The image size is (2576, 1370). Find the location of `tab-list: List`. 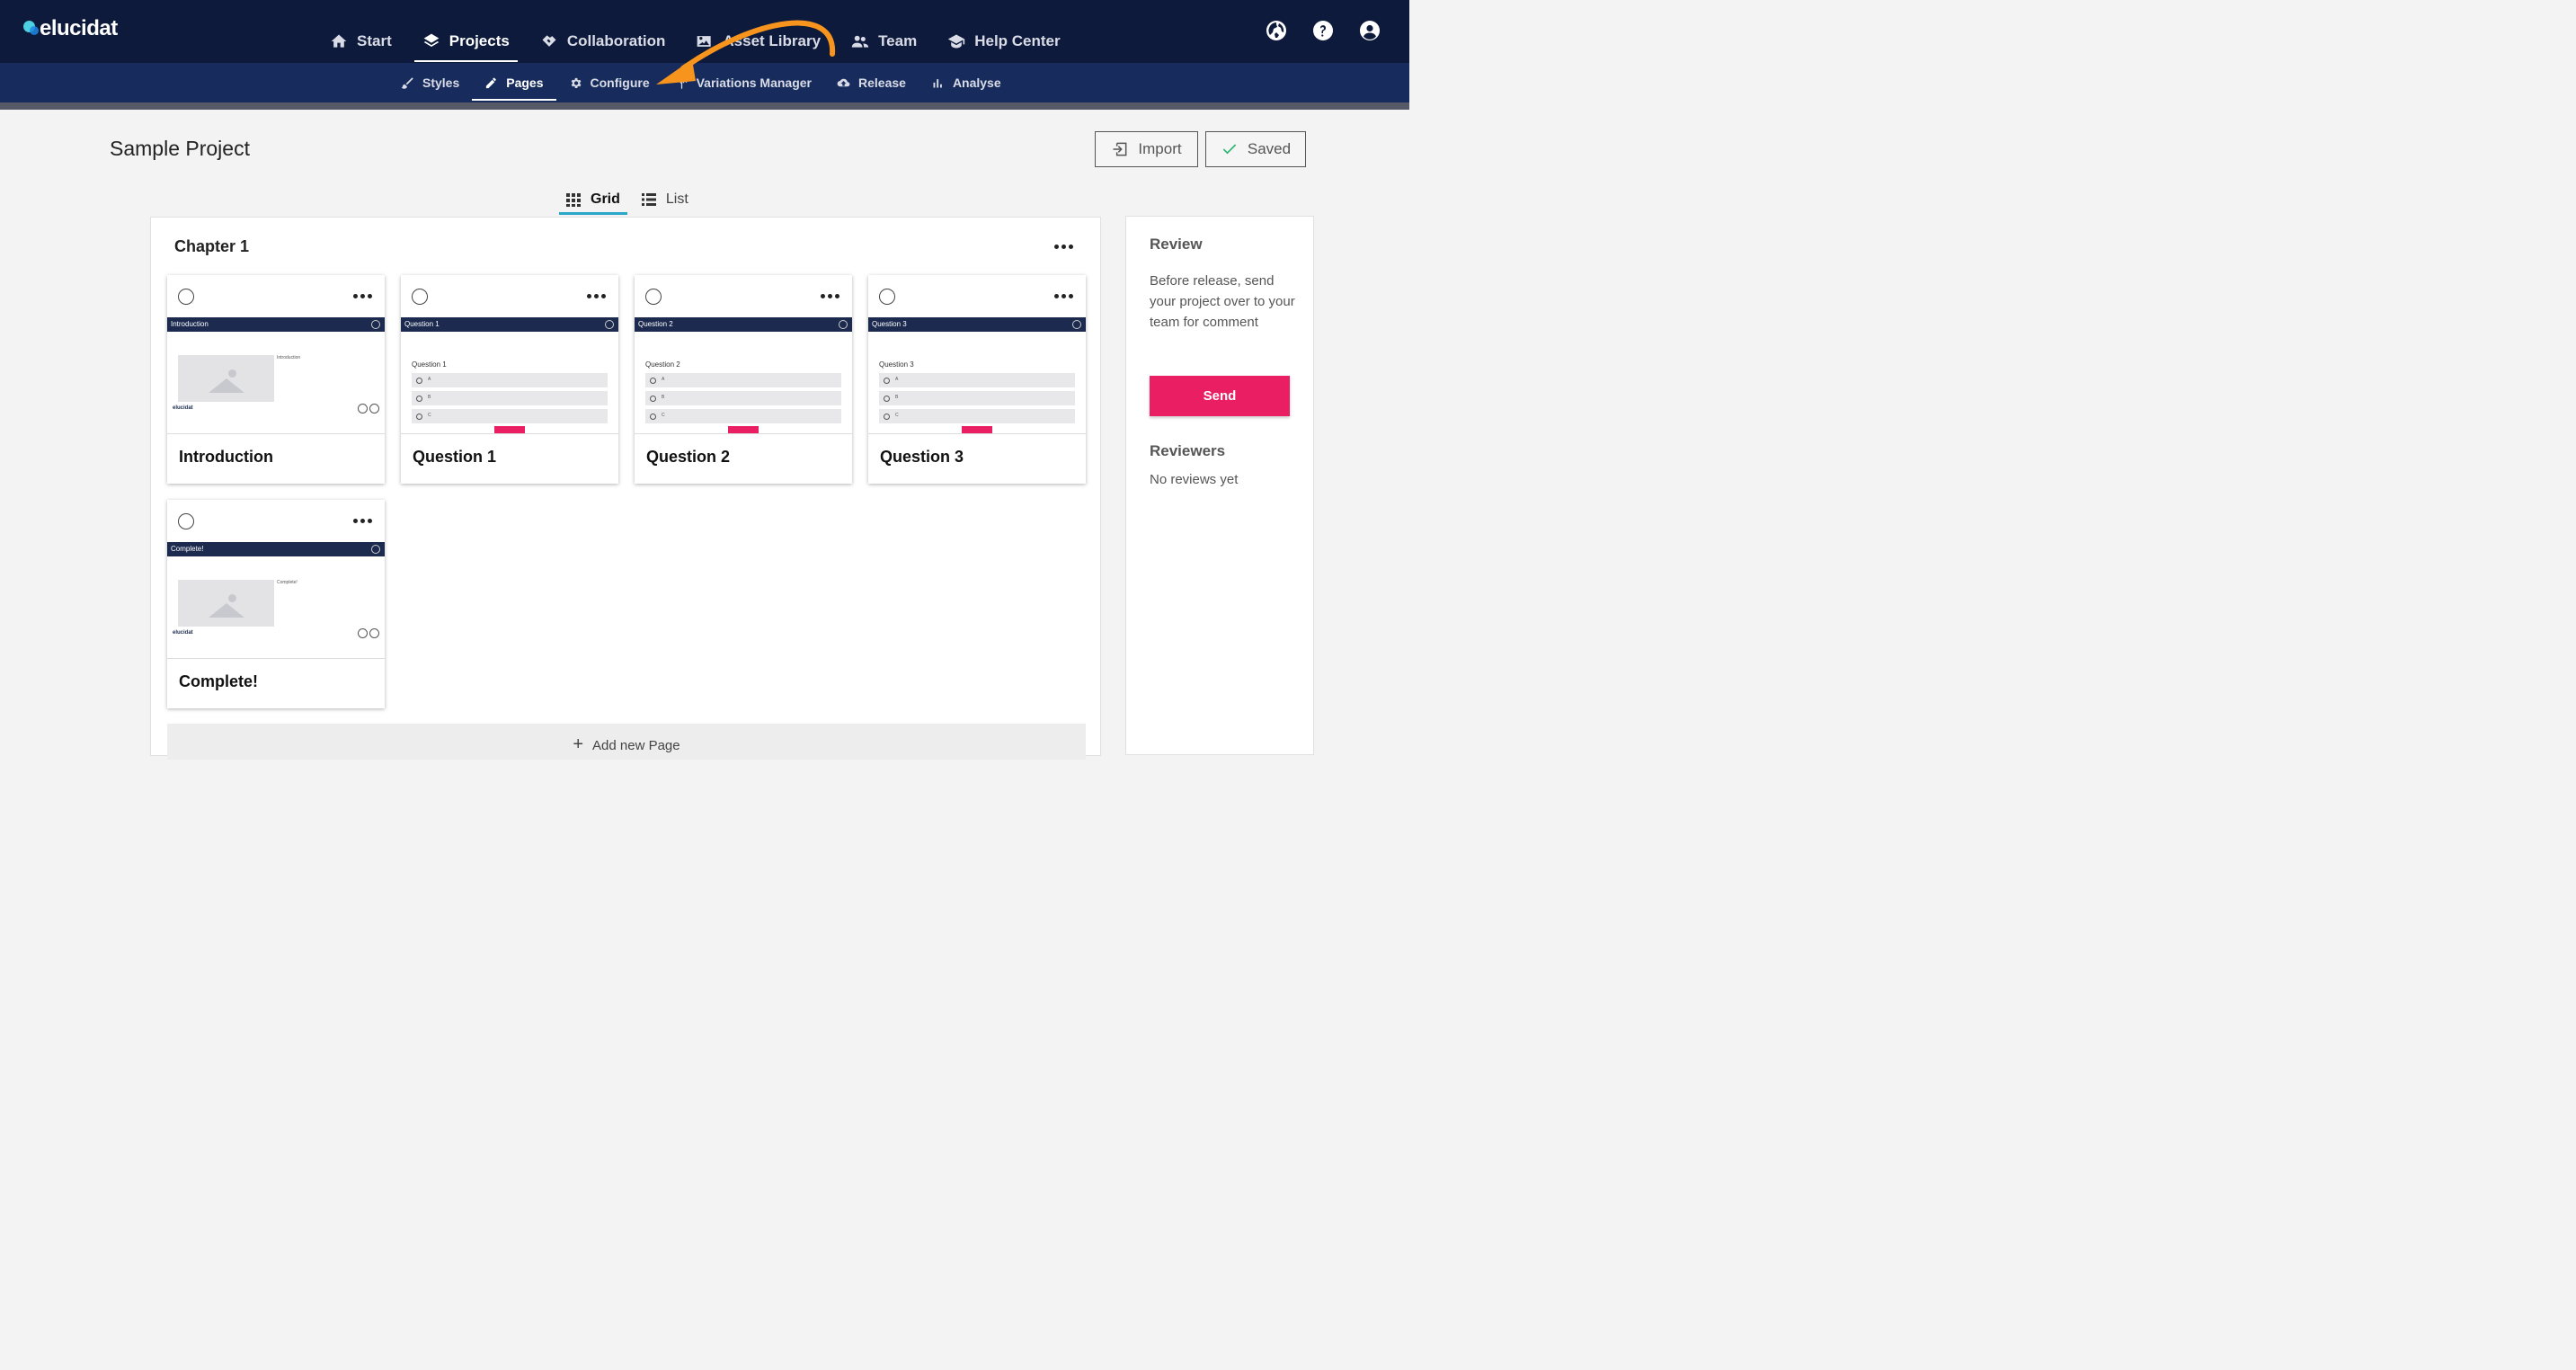

tab-list: List is located at coordinates (665, 199).